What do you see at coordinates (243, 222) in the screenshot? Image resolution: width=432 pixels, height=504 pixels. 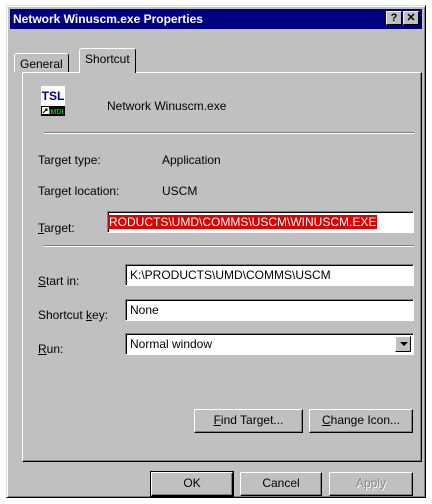 I see `target-value: RODUCTS\UMD\COMMS\USCM\WINUSCM.EXE` at bounding box center [243, 222].